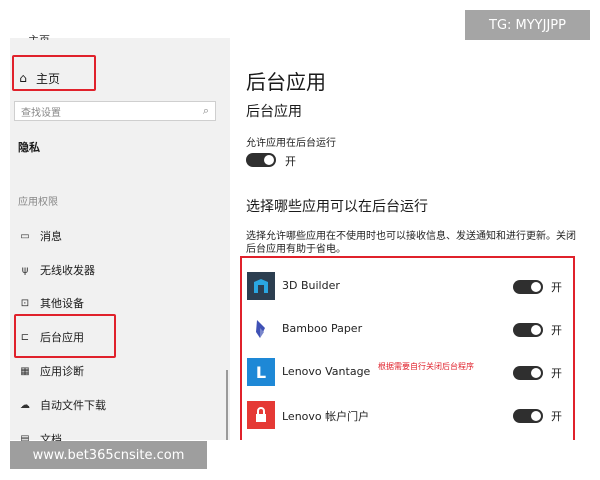  I want to click on app-row-3d-builder: 3D Builder 开, so click(405, 287).